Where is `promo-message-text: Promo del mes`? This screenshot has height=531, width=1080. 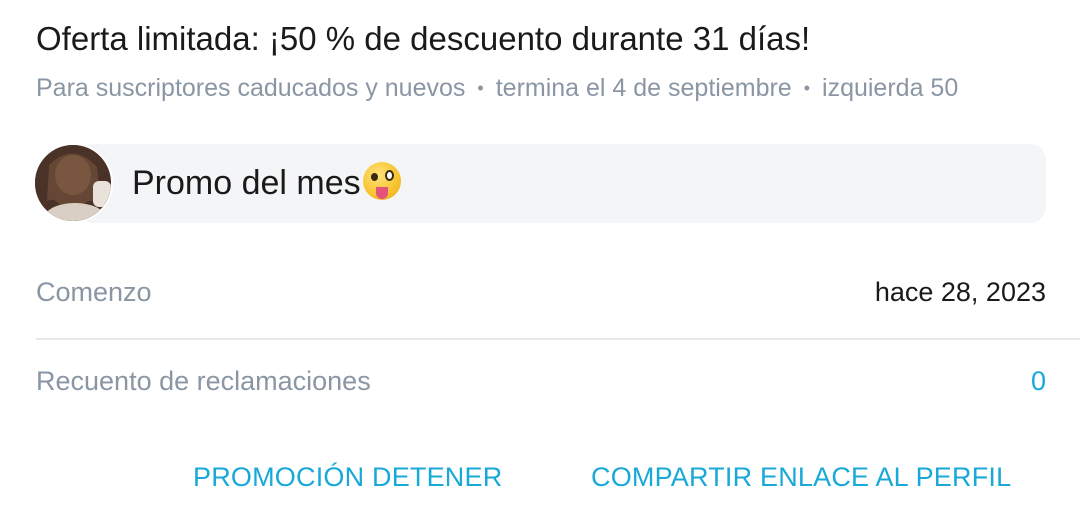 promo-message-text: Promo del mes is located at coordinates (246, 183).